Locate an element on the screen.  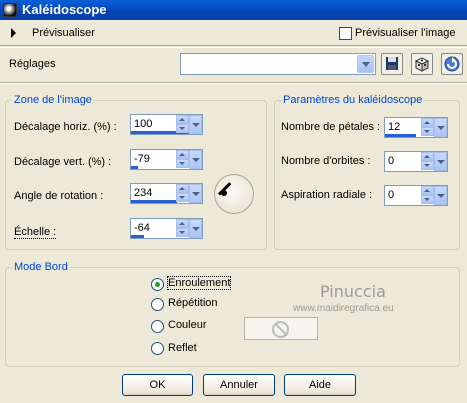
rotation-value: 234 is located at coordinates (143, 193).